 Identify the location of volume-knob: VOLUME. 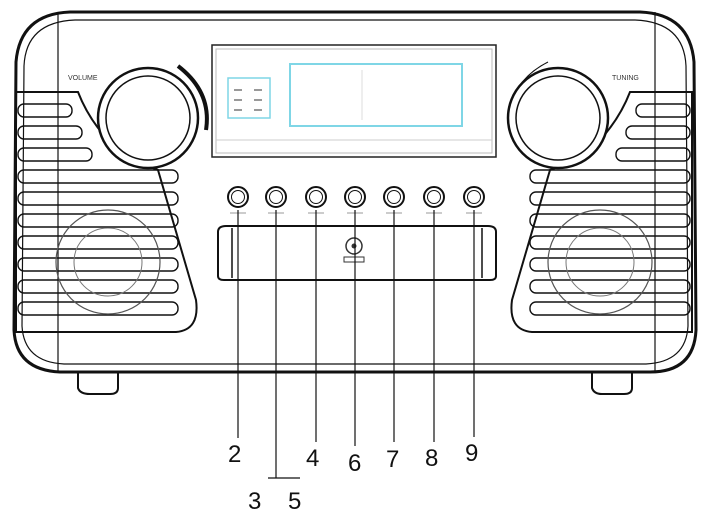
(138, 117).